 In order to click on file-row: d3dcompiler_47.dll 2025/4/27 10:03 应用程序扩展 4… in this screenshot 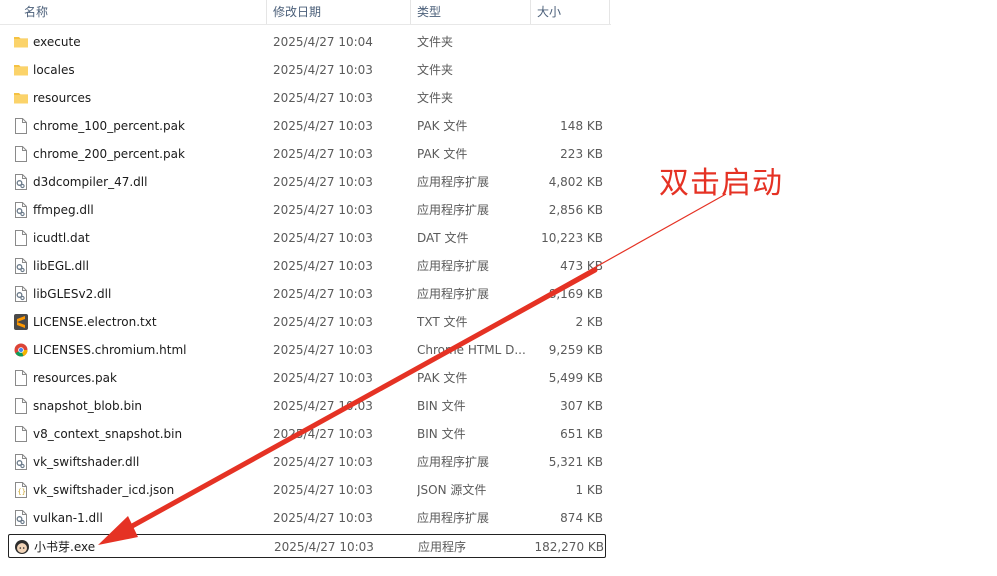, I will do `click(307, 182)`.